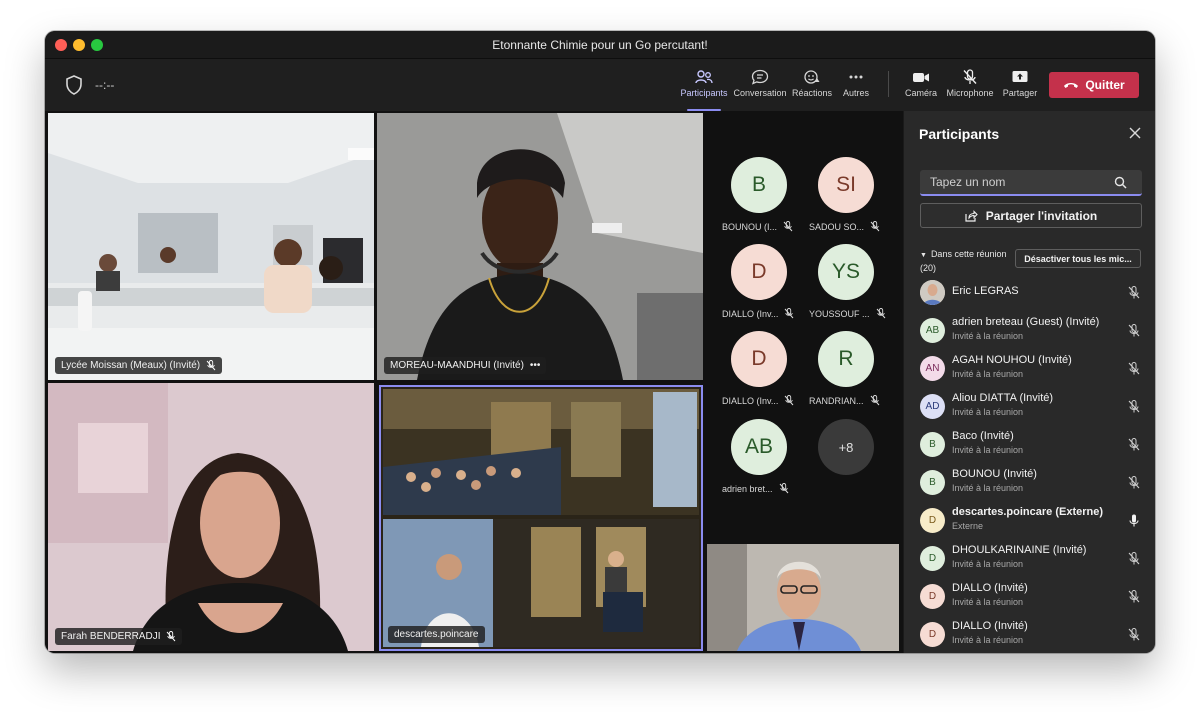  What do you see at coordinates (74, 85) in the screenshot?
I see `shield-icon` at bounding box center [74, 85].